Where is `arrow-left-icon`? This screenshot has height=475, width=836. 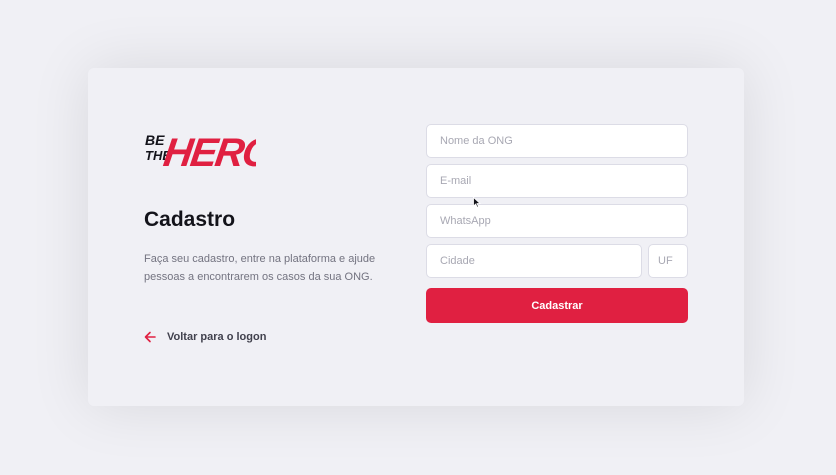
arrow-left-icon is located at coordinates (150, 337).